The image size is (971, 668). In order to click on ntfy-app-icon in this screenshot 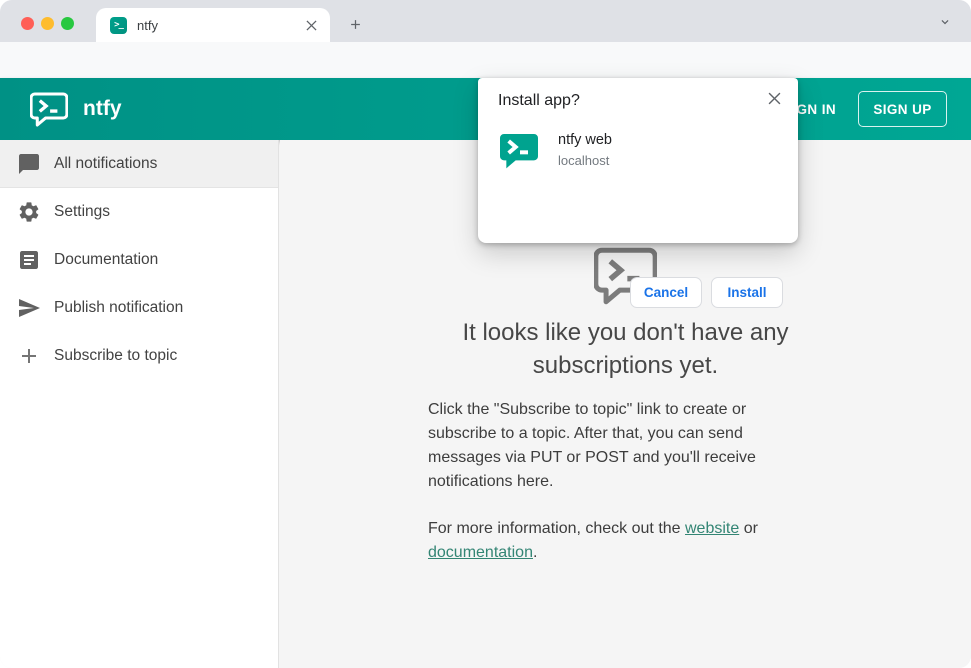, I will do `click(519, 151)`.